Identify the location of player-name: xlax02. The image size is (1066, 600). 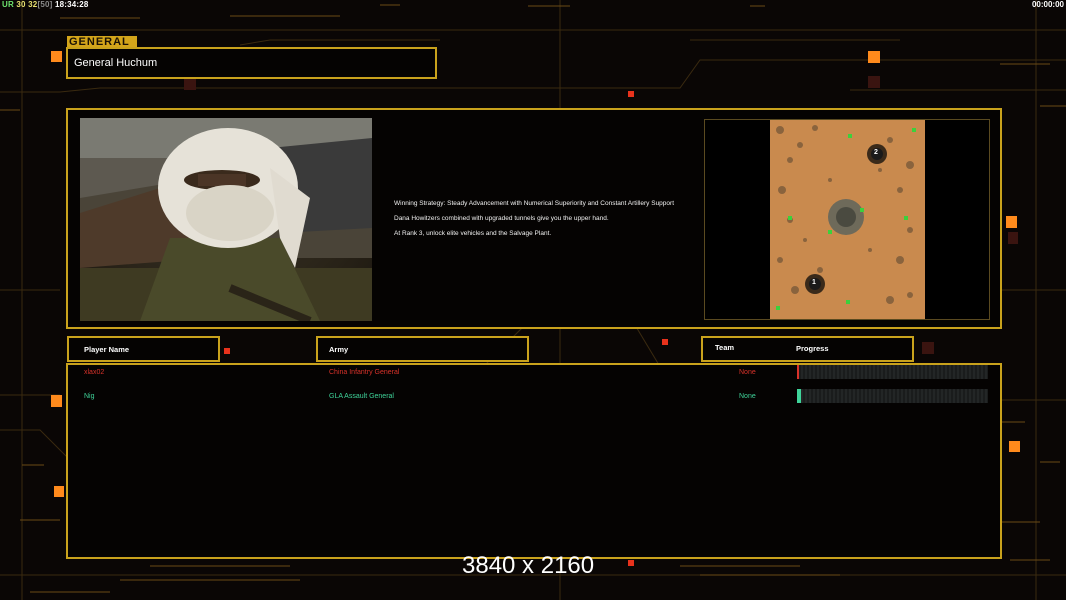
(94, 372).